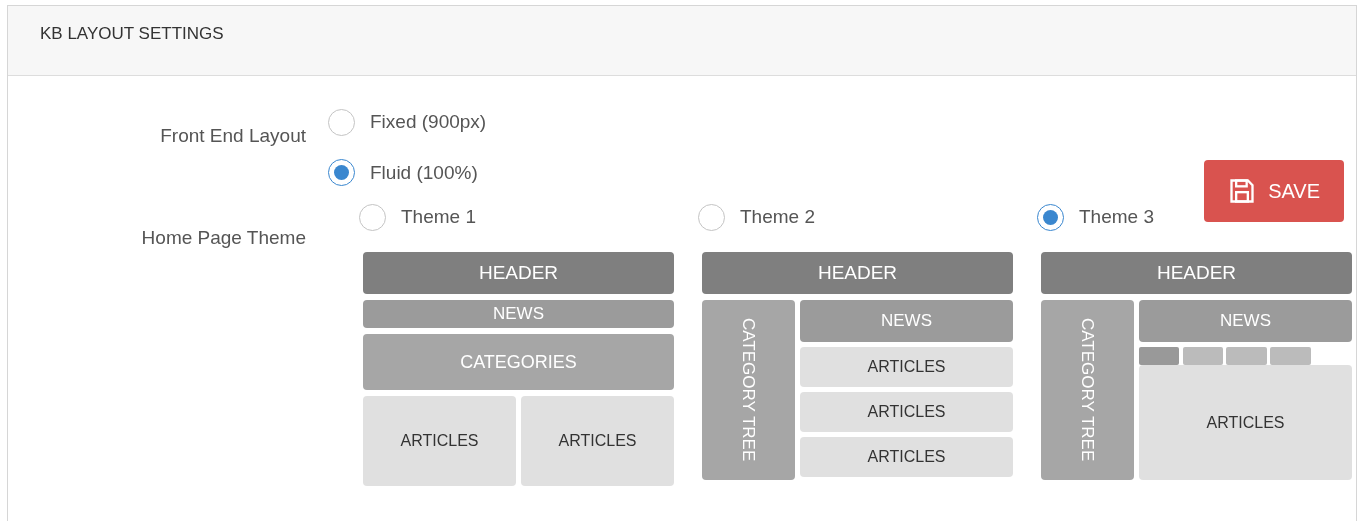 Image resolution: width=1361 pixels, height=521 pixels. I want to click on field-label: Front End Layout, so click(233, 136).